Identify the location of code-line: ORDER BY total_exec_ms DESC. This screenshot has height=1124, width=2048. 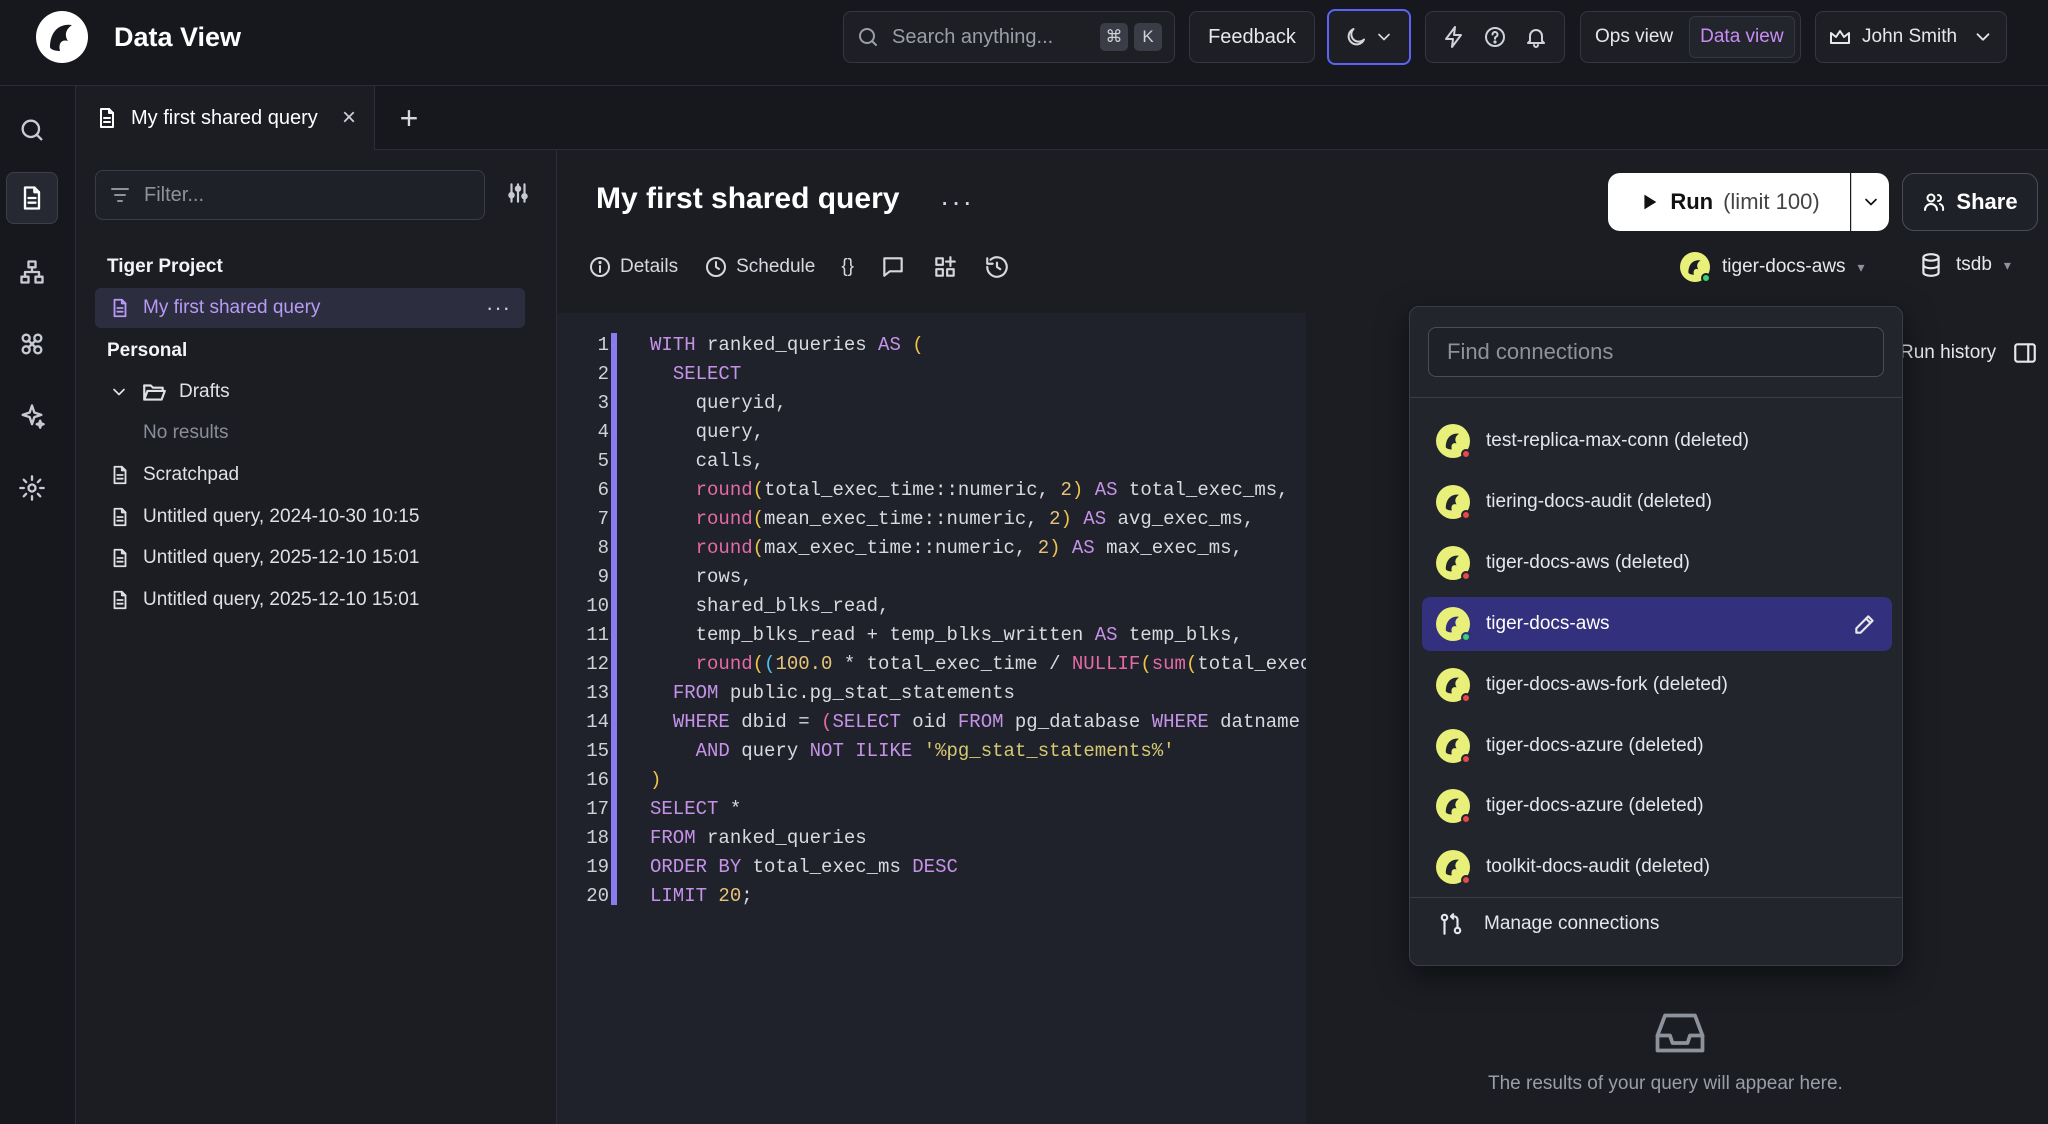
(804, 867).